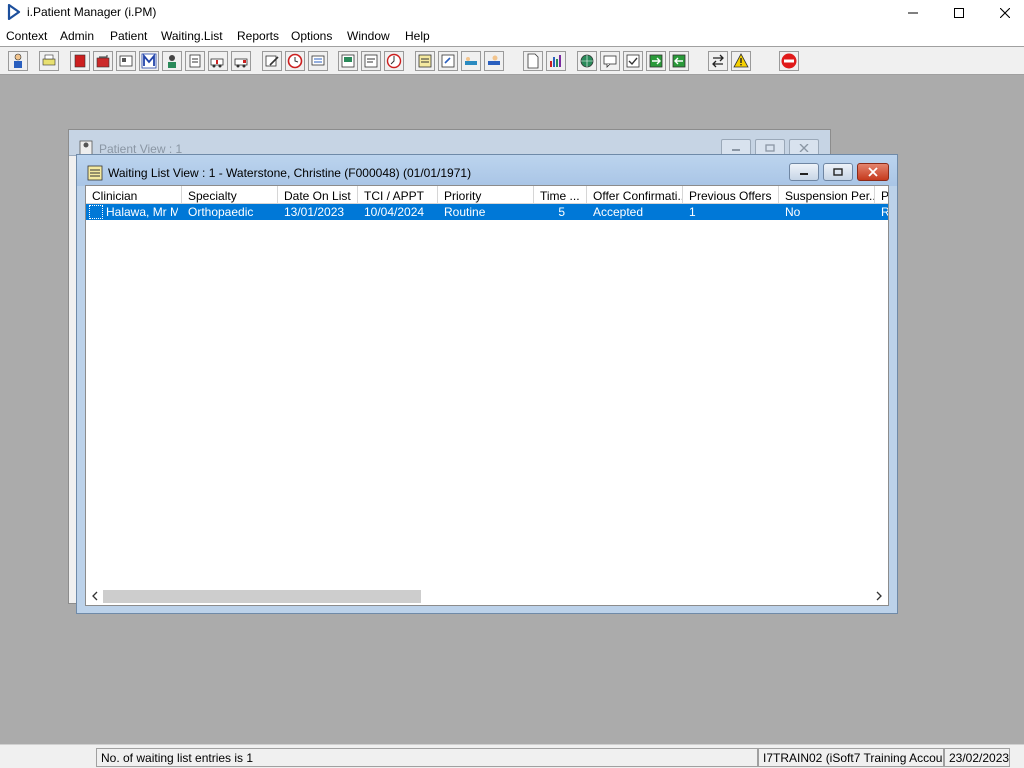 This screenshot has width=1024, height=768. I want to click on ambulance-icon, so click(217, 63).